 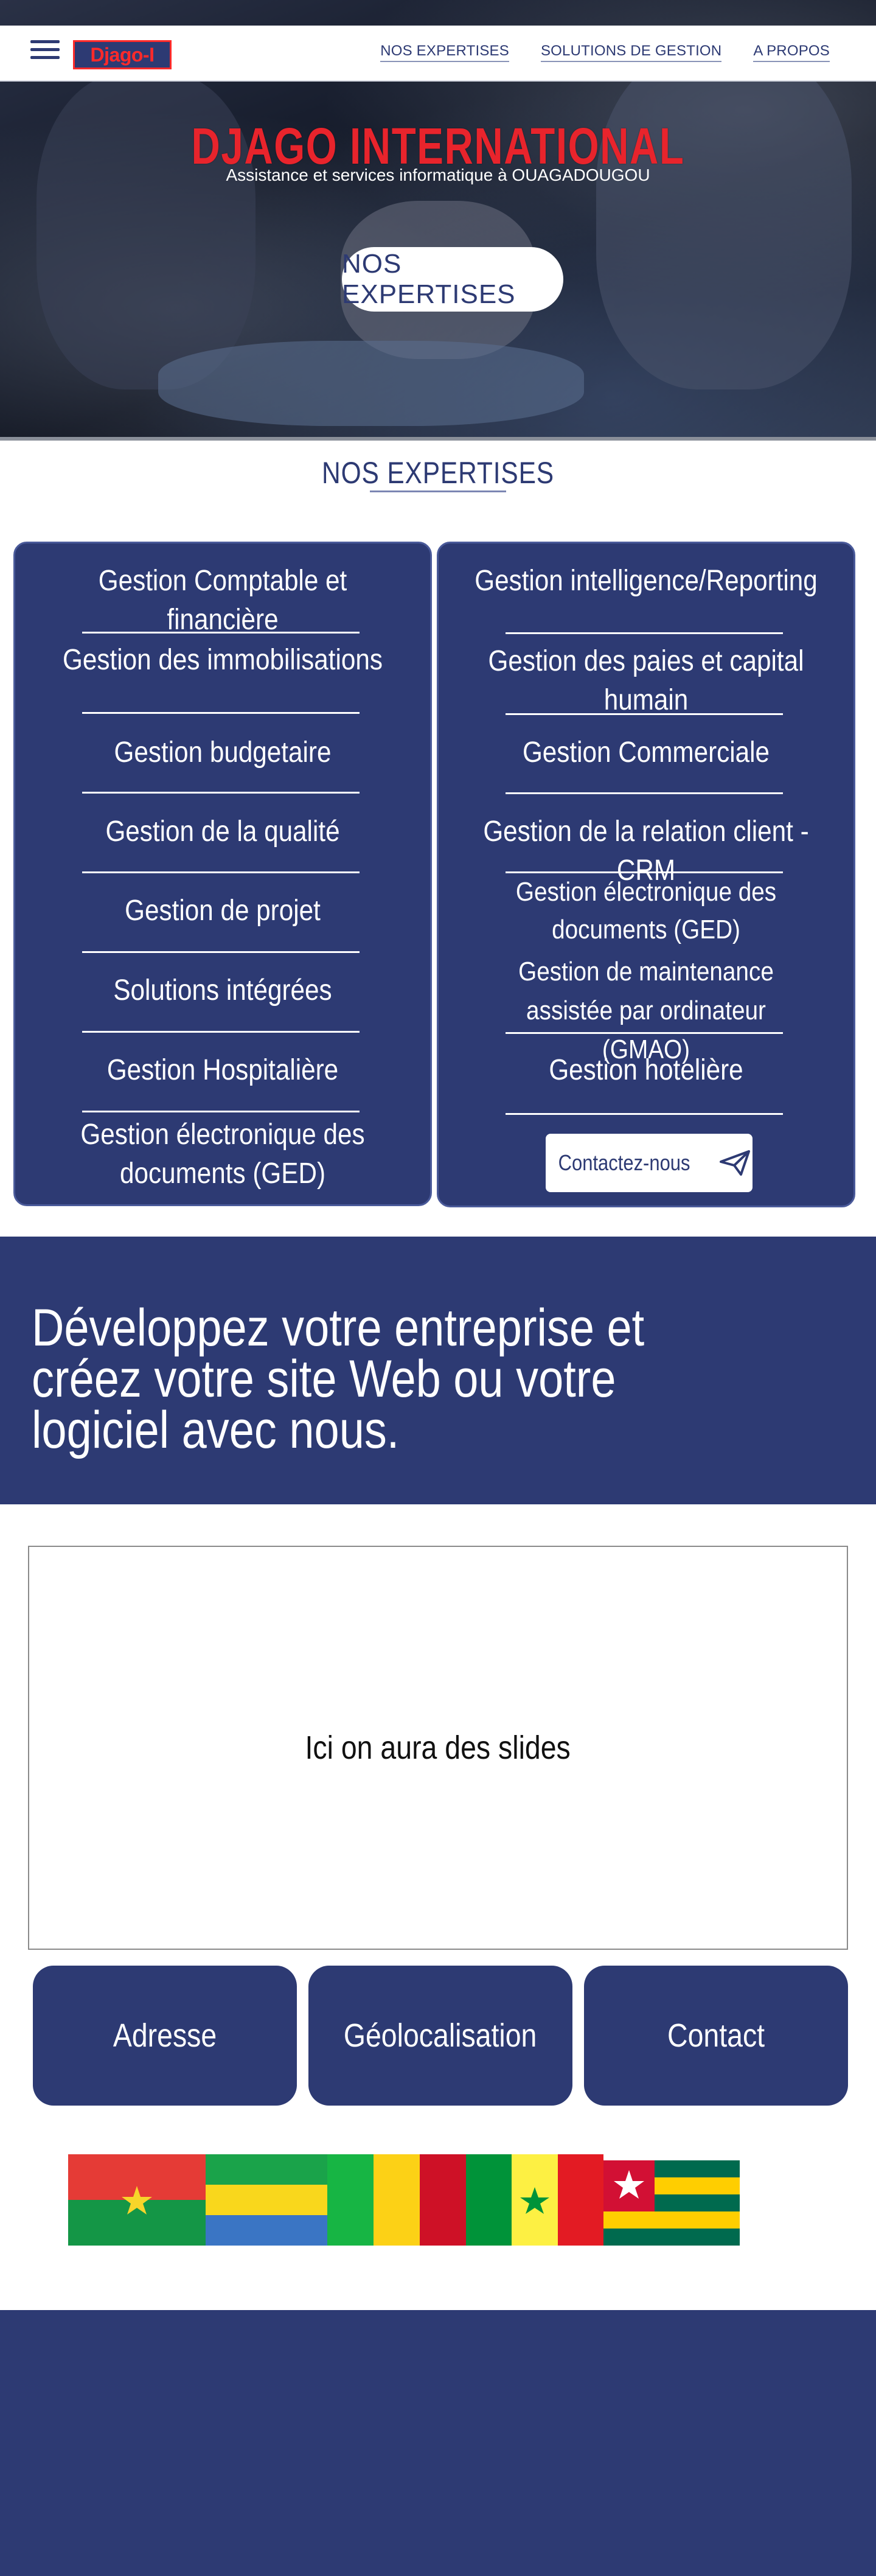 I want to click on contact-label: Contact, so click(x=716, y=2035).